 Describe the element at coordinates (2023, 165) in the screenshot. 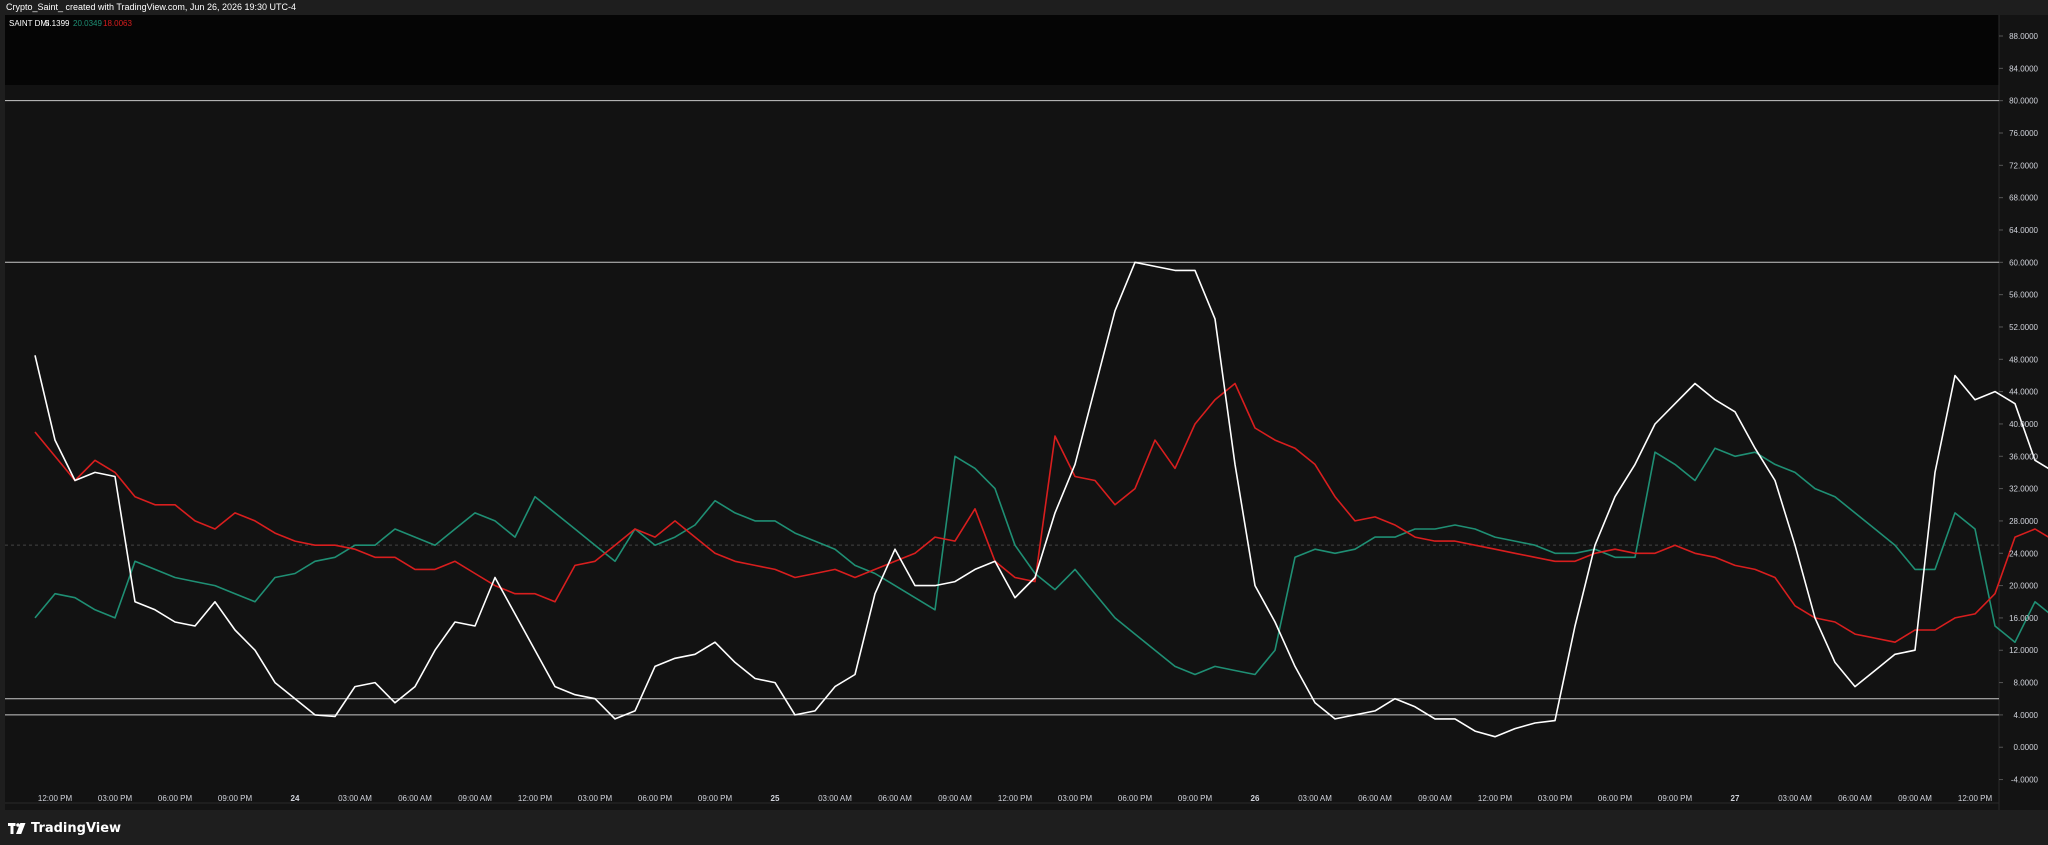

I see `price-tick-label: 72.0000` at that location.